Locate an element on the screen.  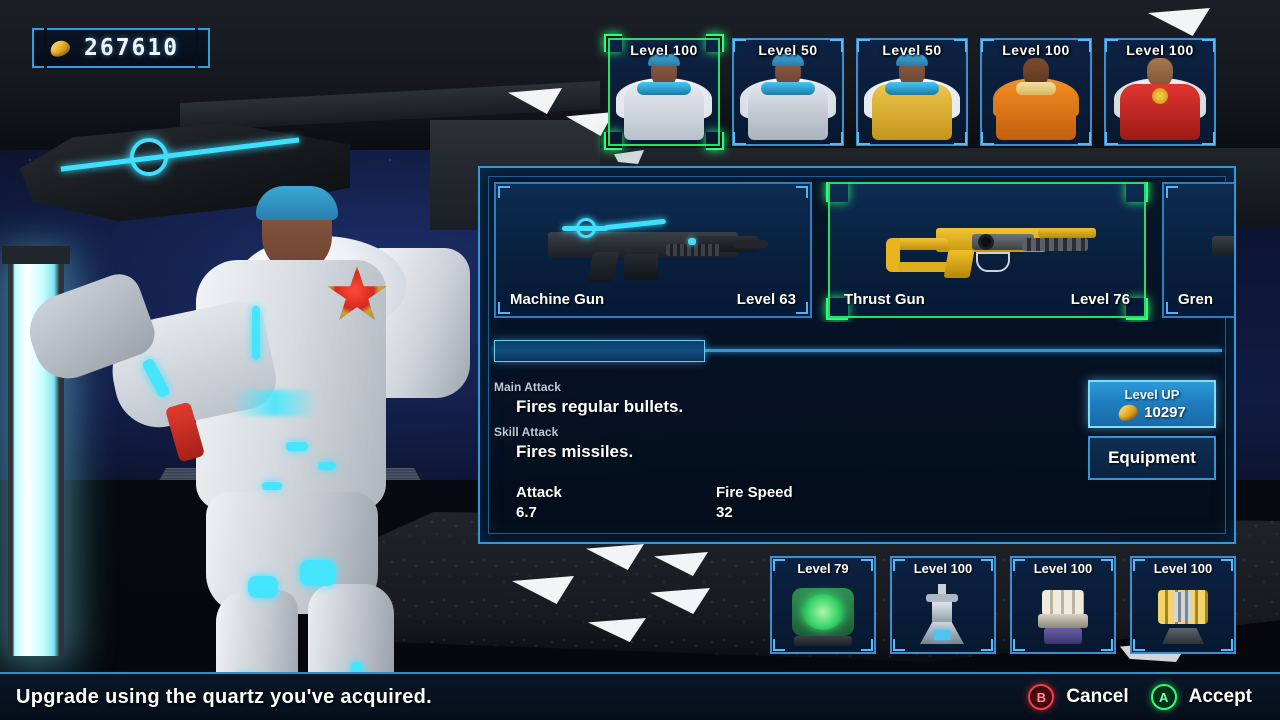
booster-pack-icon is located at coordinates (1063, 615).